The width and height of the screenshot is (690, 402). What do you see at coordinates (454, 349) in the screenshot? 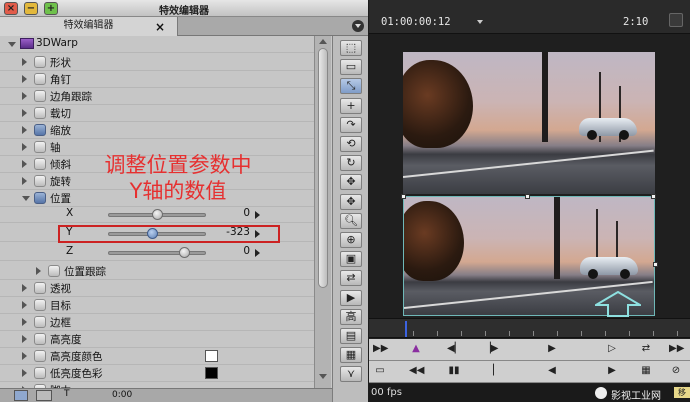
I see `step-back-icon: ◀▏` at bounding box center [454, 349].